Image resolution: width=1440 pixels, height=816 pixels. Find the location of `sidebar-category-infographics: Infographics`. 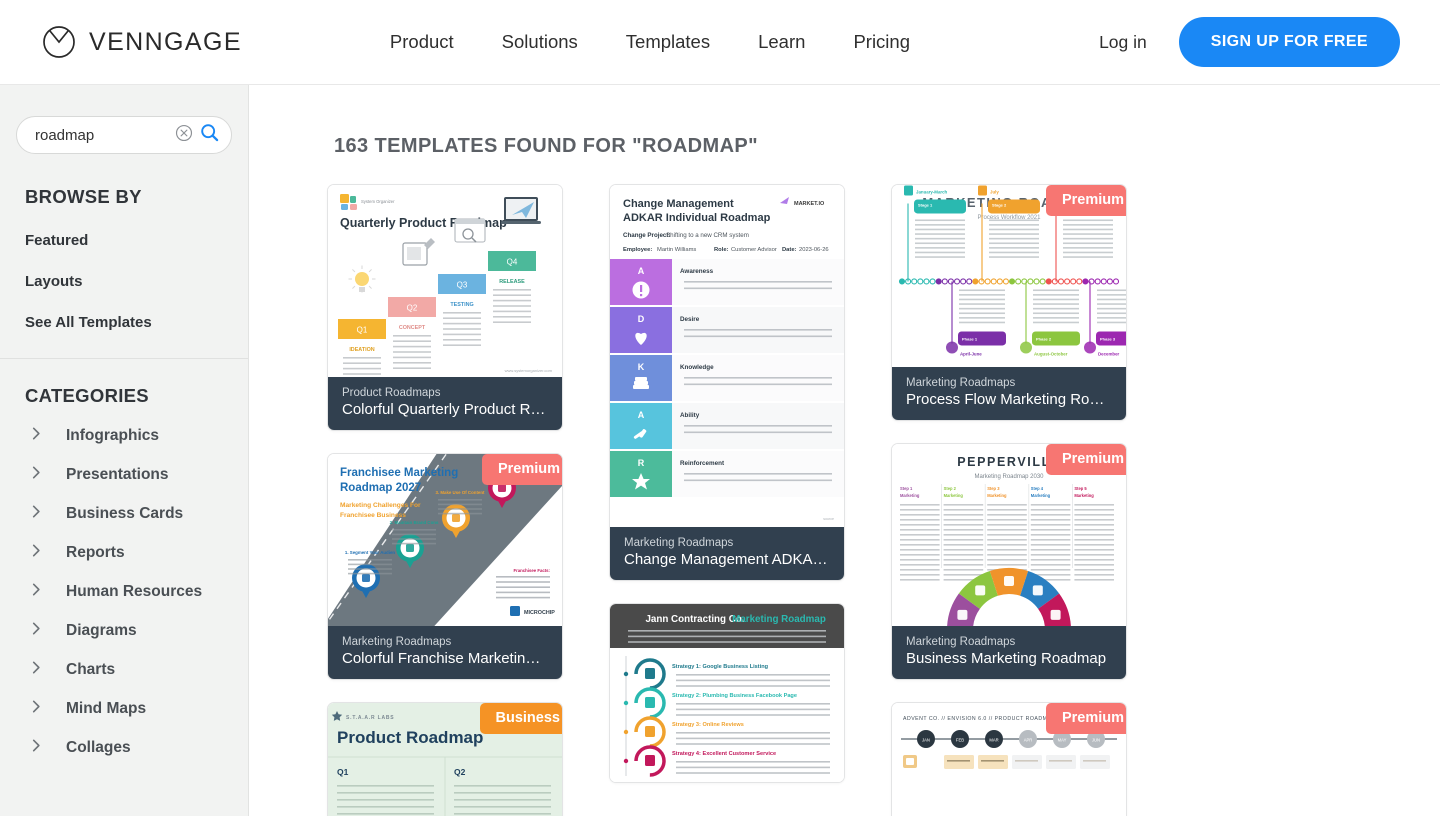

sidebar-category-infographics: Infographics is located at coordinates (139, 436).